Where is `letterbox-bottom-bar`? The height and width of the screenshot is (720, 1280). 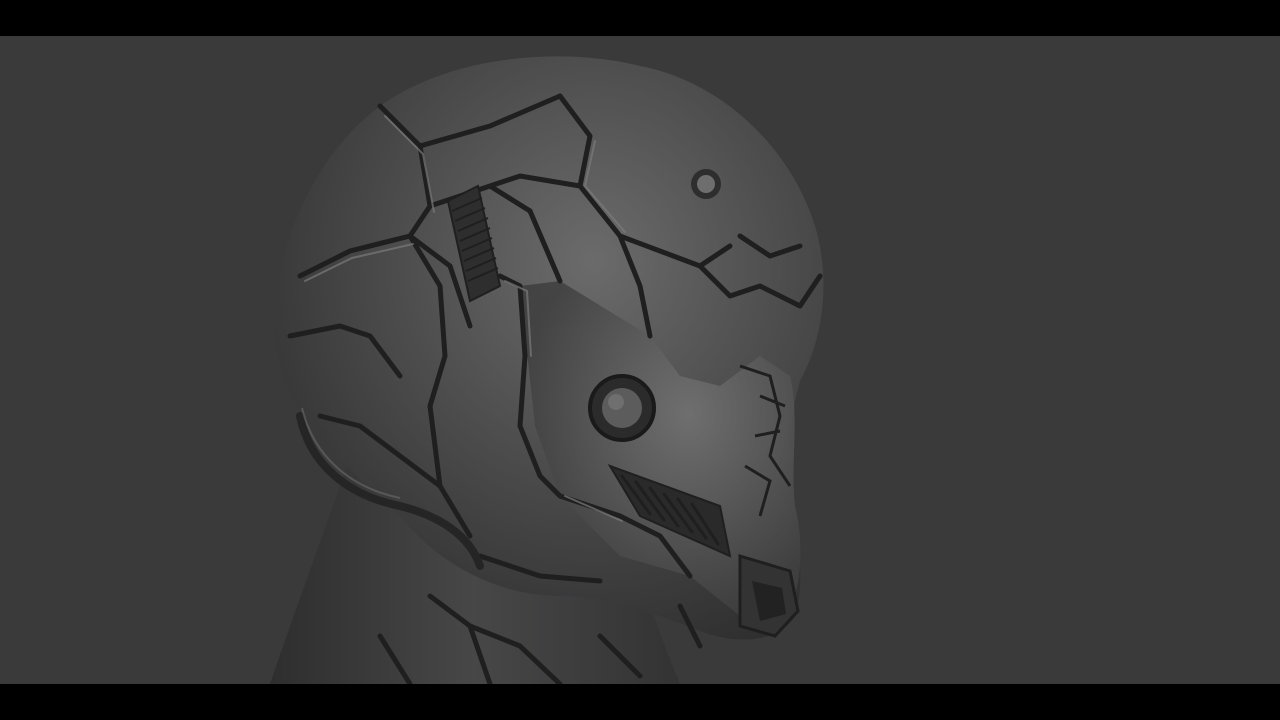
letterbox-bottom-bar is located at coordinates (640, 702).